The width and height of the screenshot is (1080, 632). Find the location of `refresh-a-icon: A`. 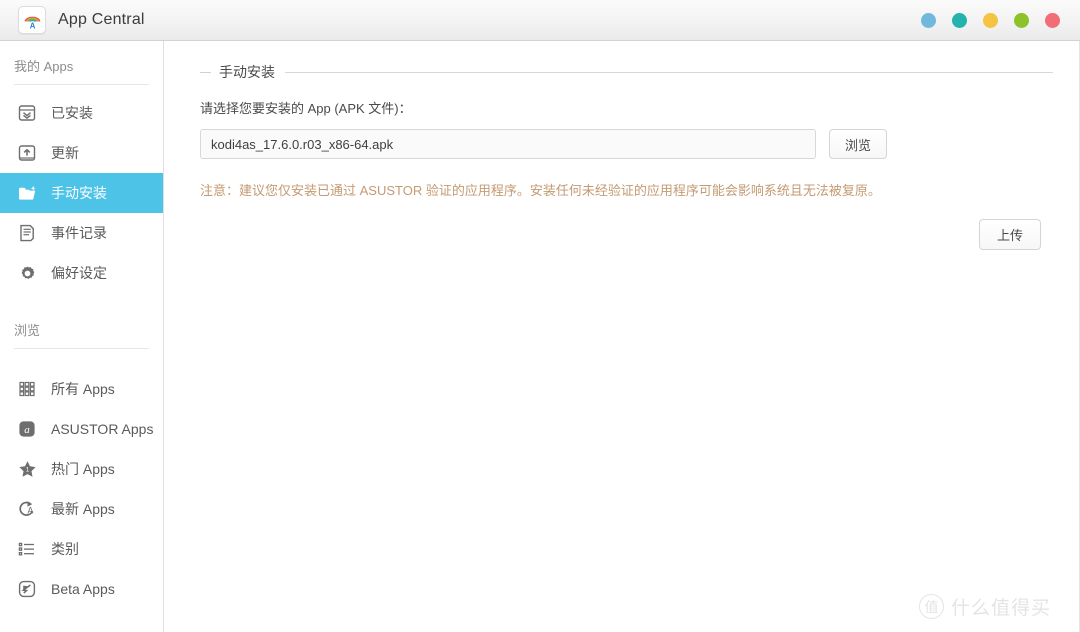

refresh-a-icon: A is located at coordinates (27, 509).